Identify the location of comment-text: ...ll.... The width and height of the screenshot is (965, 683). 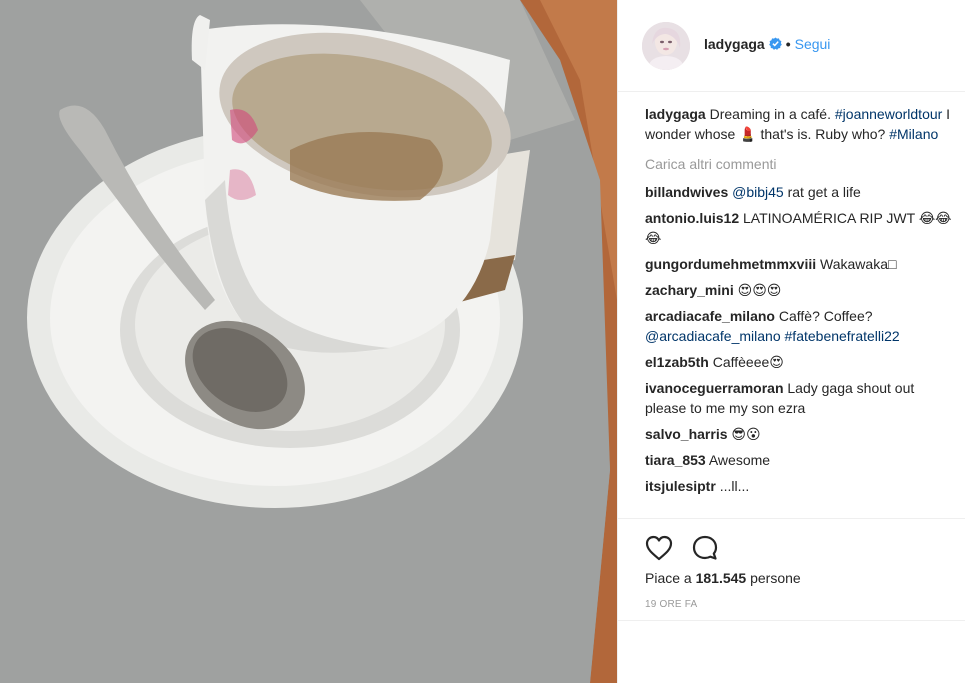
(734, 486).